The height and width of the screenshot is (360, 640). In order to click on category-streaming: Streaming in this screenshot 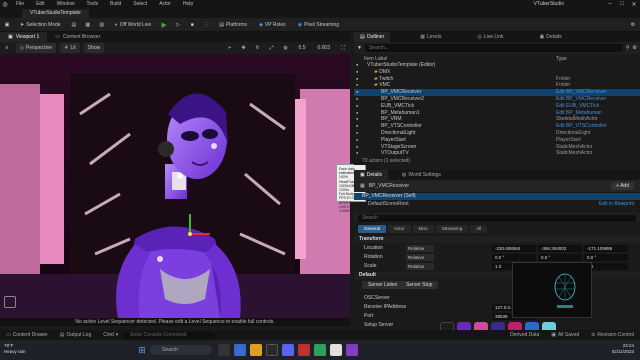, I will do `click(452, 229)`.